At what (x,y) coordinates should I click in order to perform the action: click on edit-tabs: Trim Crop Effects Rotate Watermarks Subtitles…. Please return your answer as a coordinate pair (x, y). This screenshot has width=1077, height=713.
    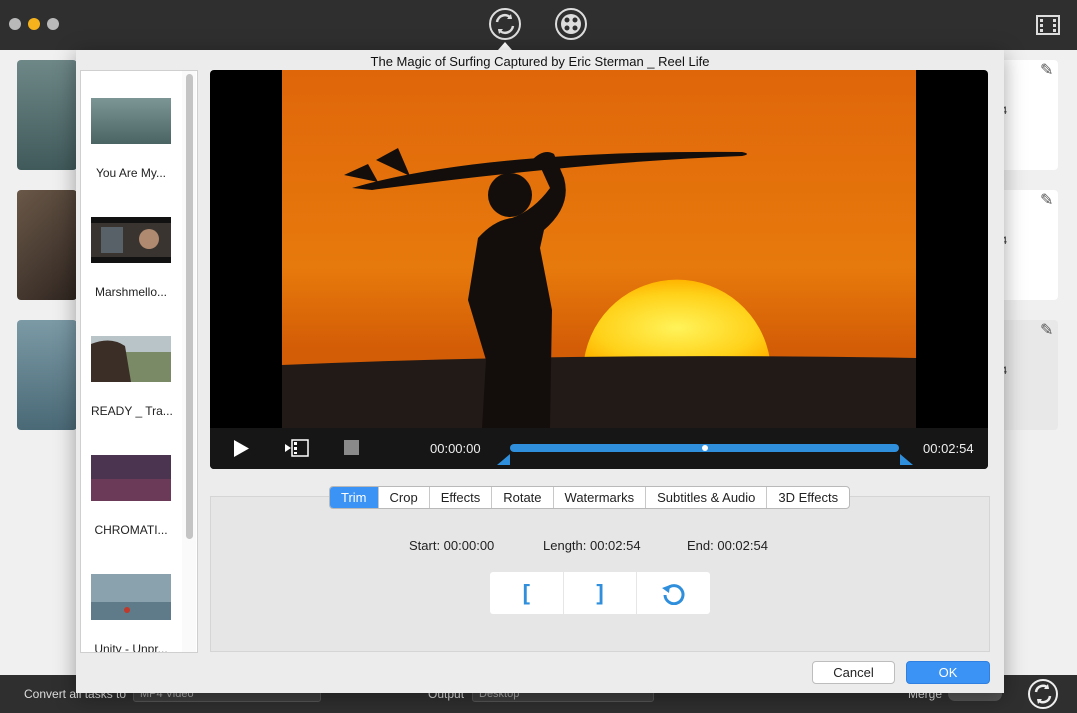
    Looking at the image, I should click on (590, 497).